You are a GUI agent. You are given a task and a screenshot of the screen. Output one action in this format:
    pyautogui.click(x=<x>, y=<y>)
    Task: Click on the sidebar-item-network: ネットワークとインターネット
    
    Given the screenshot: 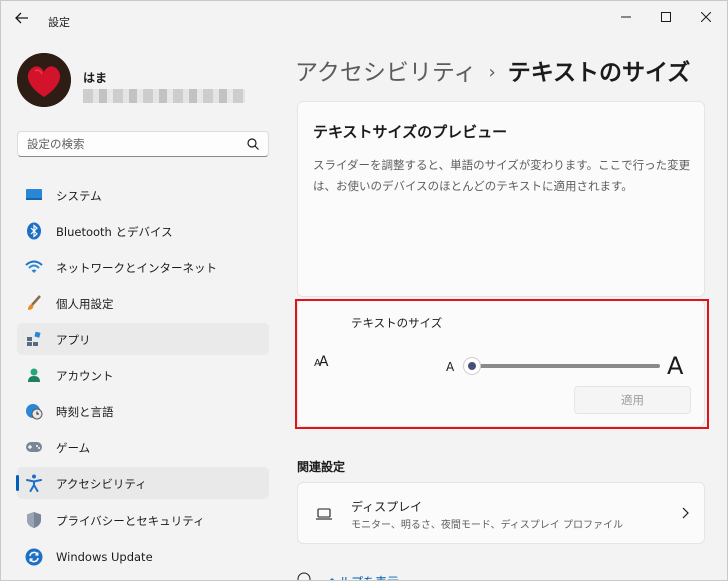 What is the action you would take?
    pyautogui.click(x=143, y=267)
    